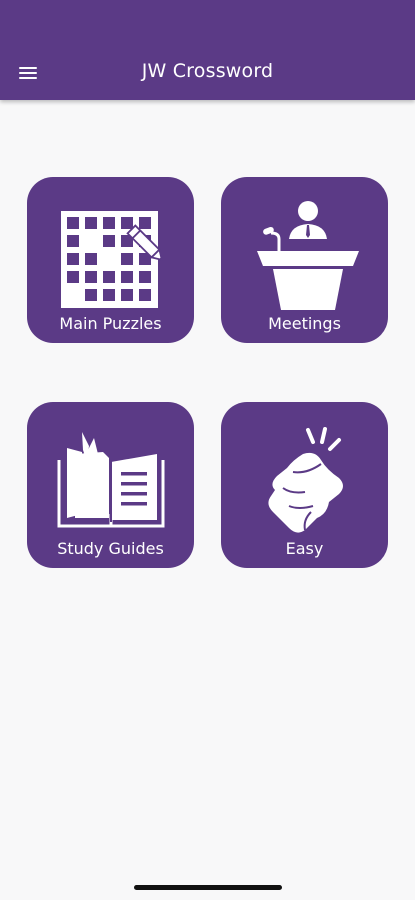 This screenshot has width=415, height=900. I want to click on tile-label: Study Guides, so click(110, 548).